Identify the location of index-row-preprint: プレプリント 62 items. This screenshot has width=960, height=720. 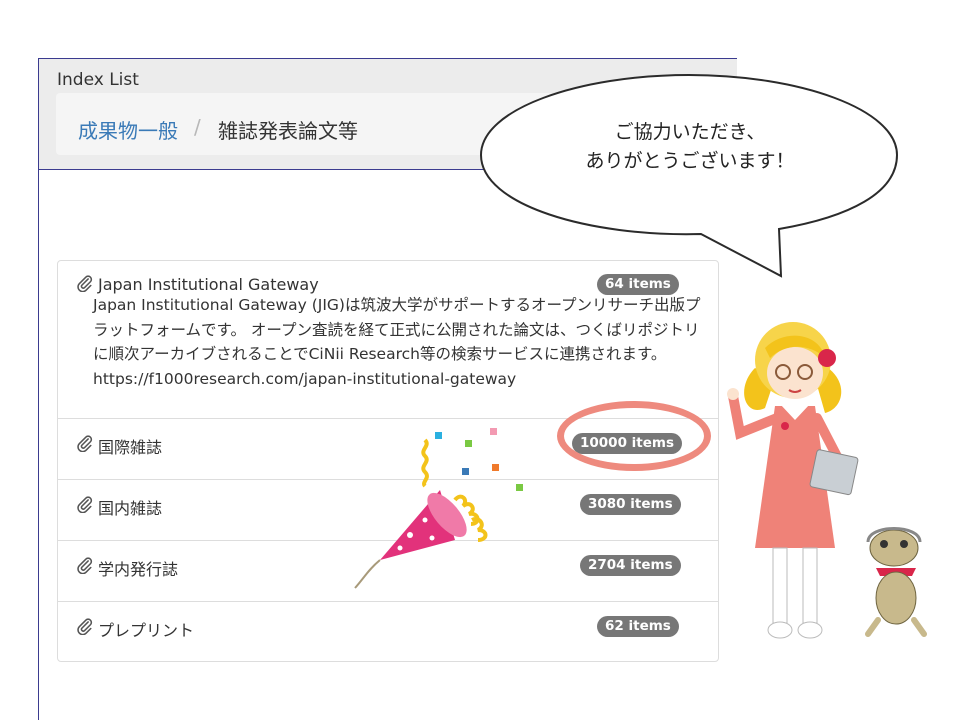
(388, 631).